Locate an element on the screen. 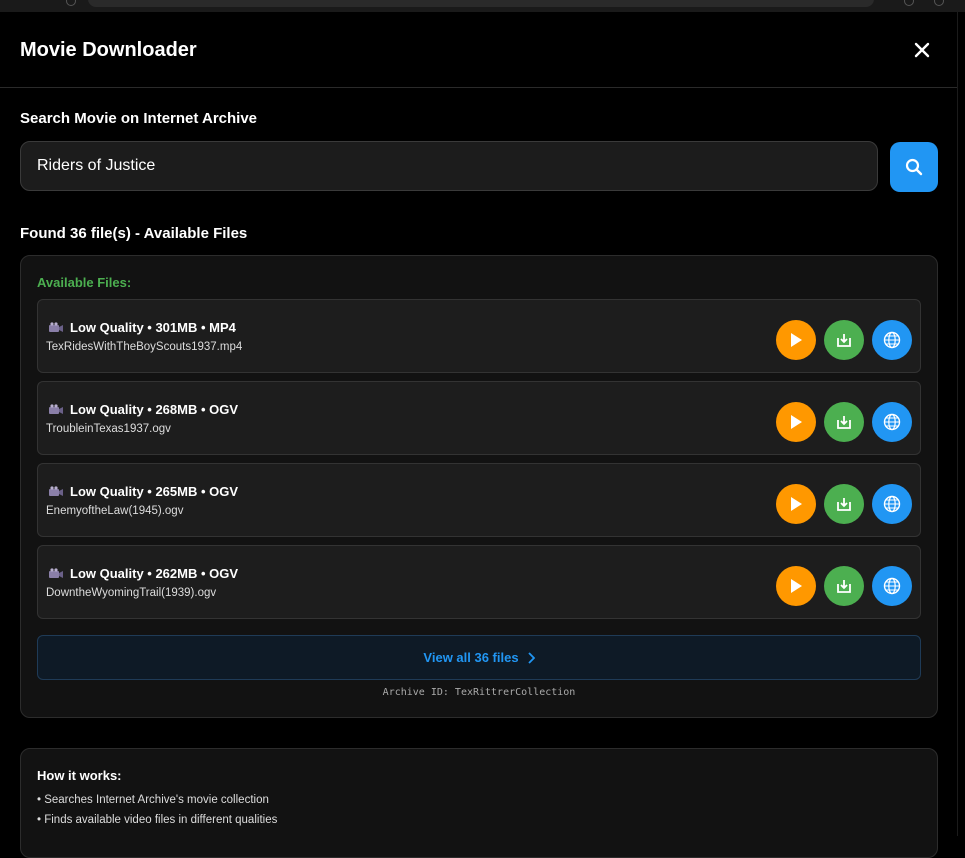  browser-toolbar is located at coordinates (482, 6).